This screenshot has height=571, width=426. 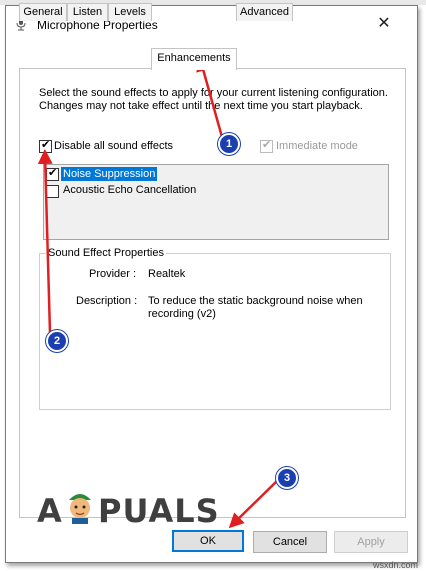 What do you see at coordinates (194, 59) in the screenshot?
I see `tab-enhancements: Enhancements` at bounding box center [194, 59].